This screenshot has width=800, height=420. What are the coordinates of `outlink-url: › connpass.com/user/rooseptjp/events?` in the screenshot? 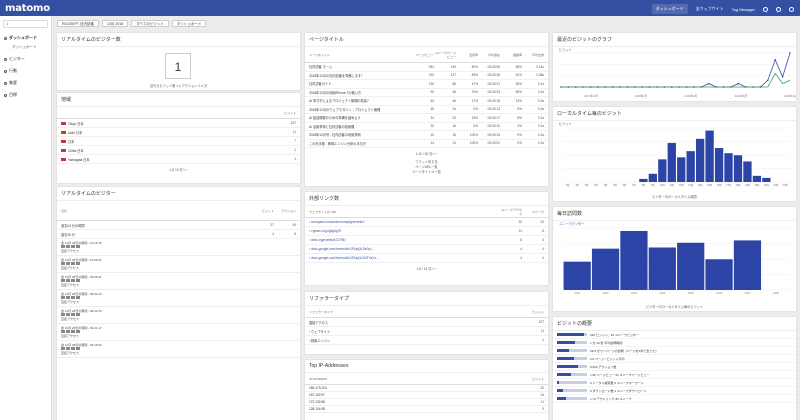 It's located at (404, 222).